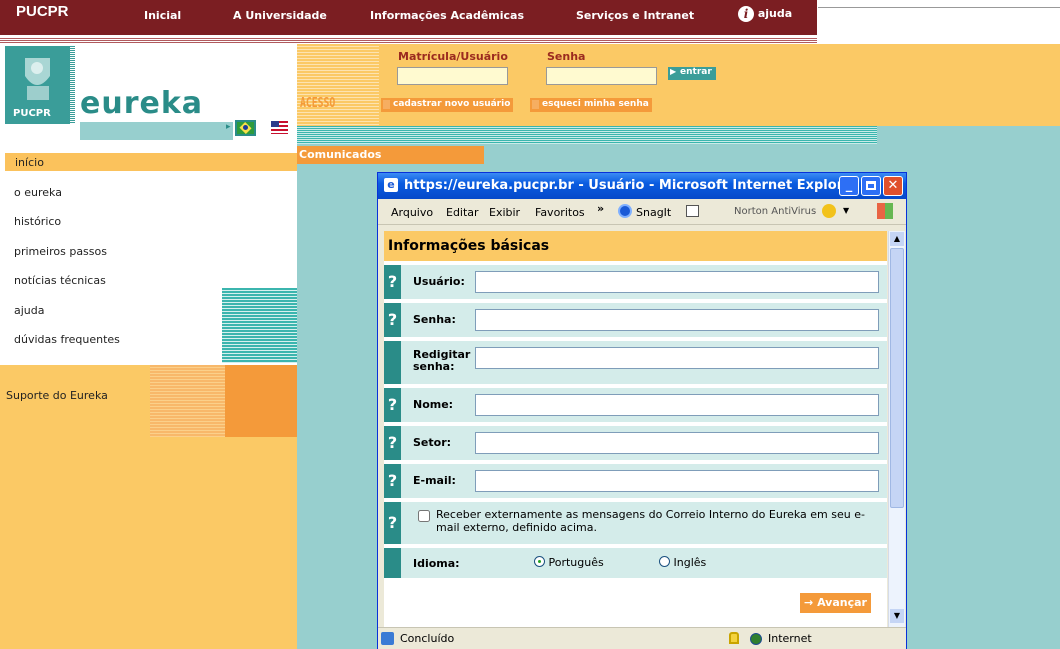 The height and width of the screenshot is (649, 1060). I want to click on flag-arrow-icon: ▸, so click(228, 127).